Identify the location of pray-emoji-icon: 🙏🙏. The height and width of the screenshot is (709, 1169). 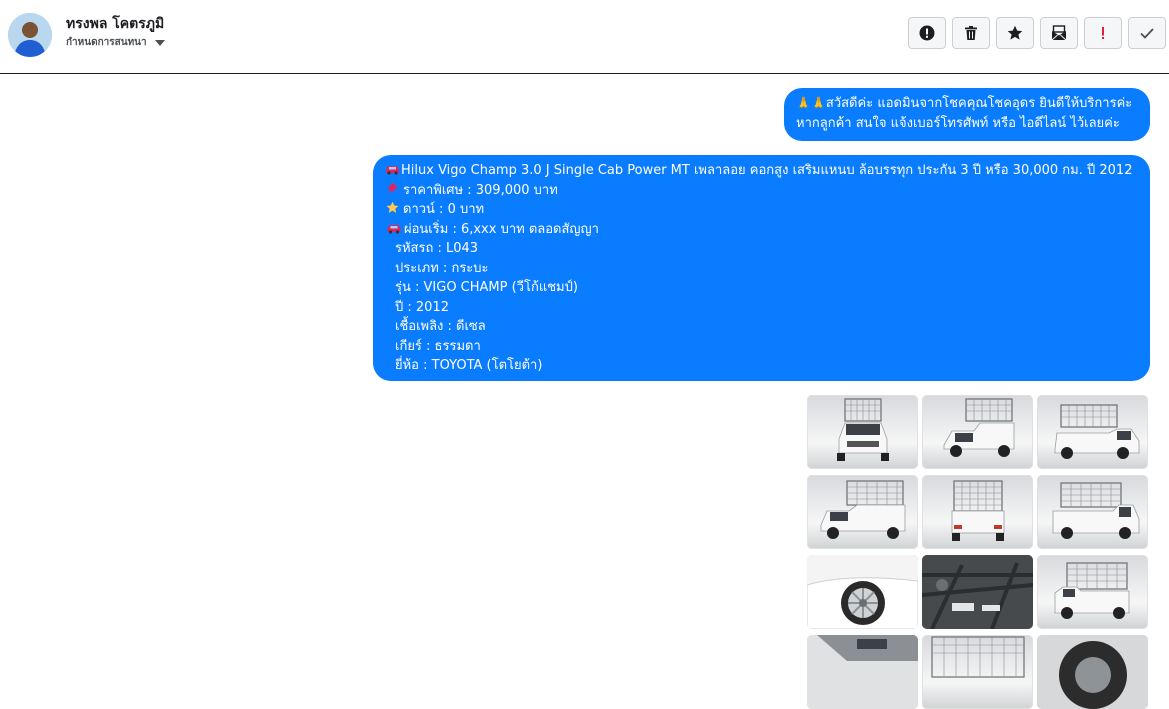
(811, 103).